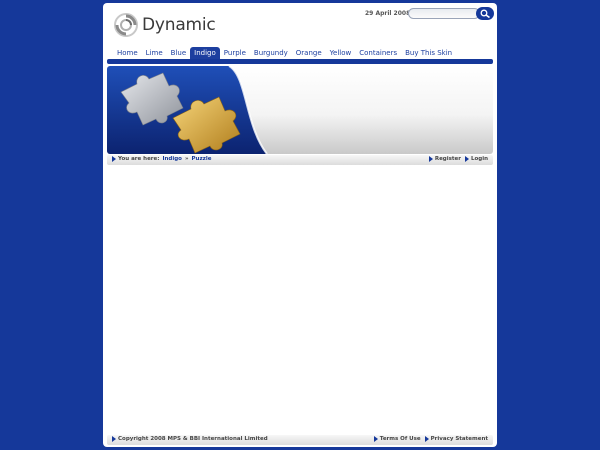  What do you see at coordinates (179, 53) in the screenshot?
I see `nav-item-blue: Blue` at bounding box center [179, 53].